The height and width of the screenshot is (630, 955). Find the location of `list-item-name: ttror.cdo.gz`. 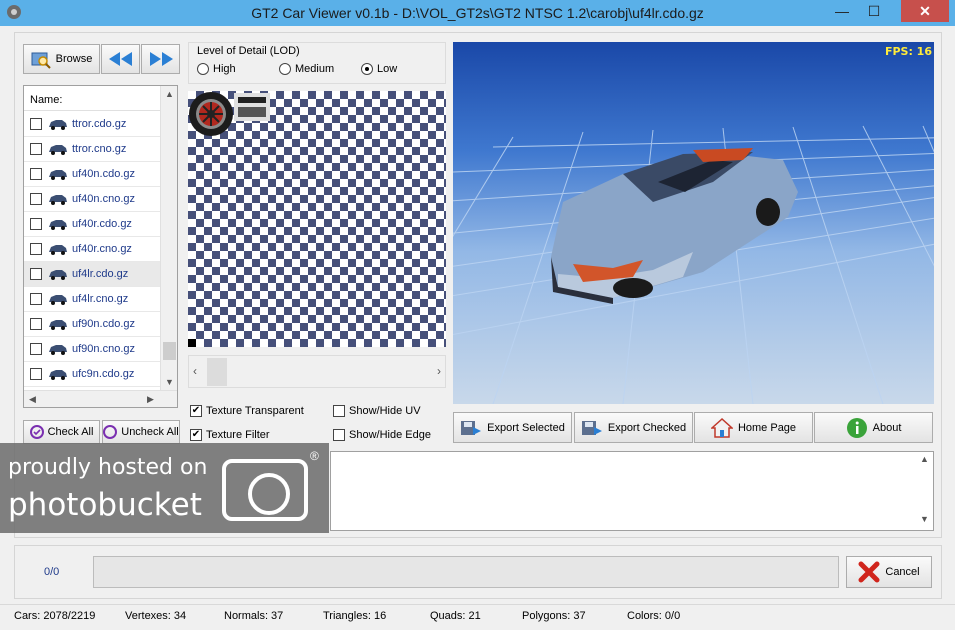

list-item-name: ttror.cdo.gz is located at coordinates (99, 124).